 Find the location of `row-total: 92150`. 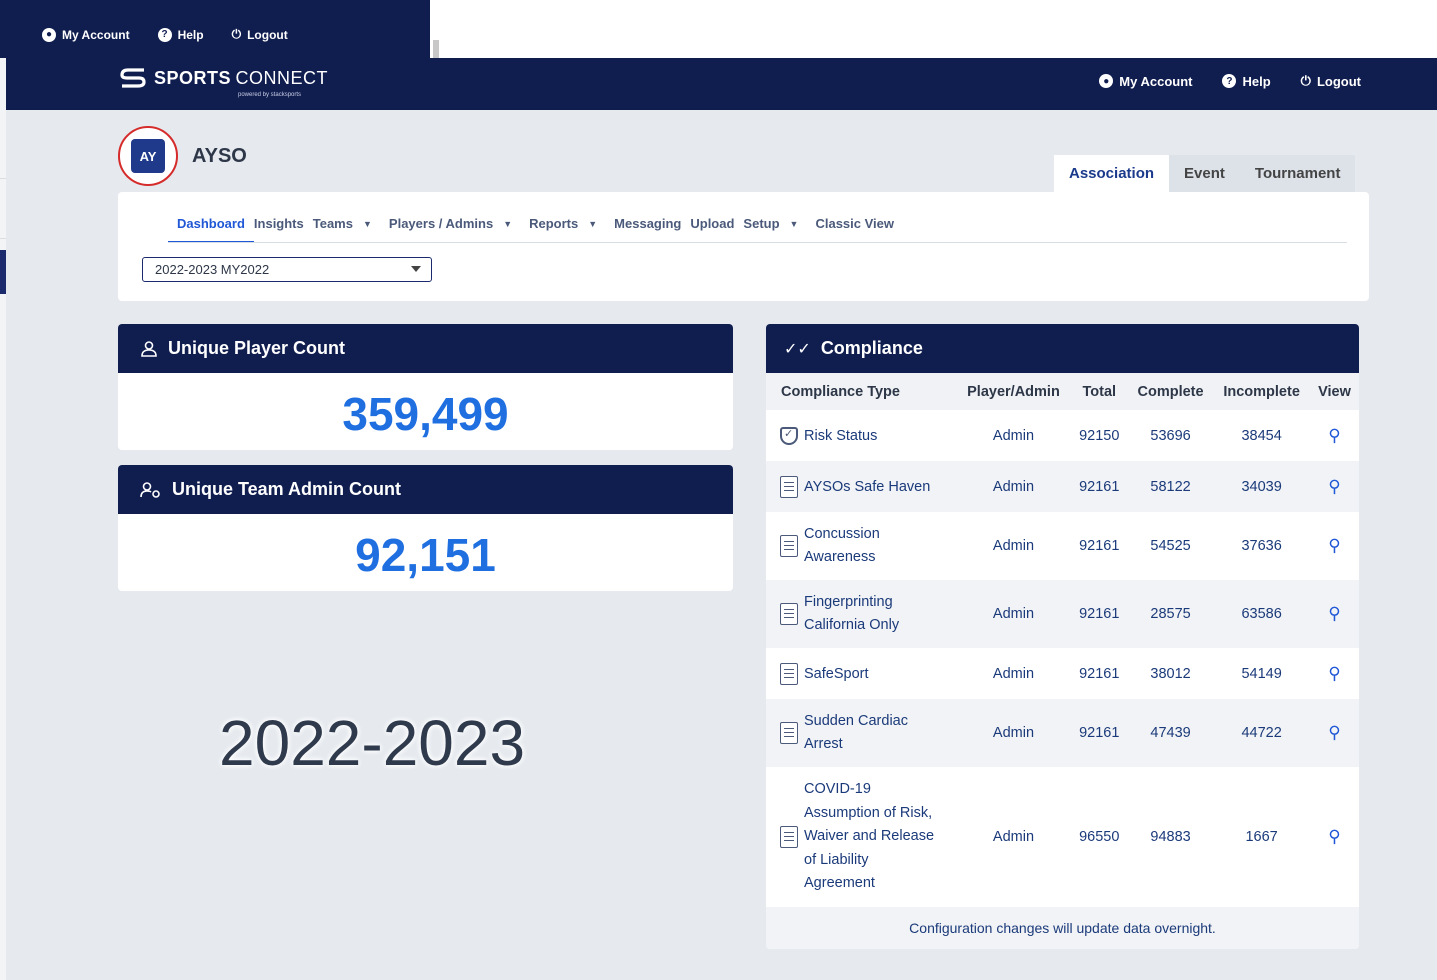

row-total: 92150 is located at coordinates (1099, 435).